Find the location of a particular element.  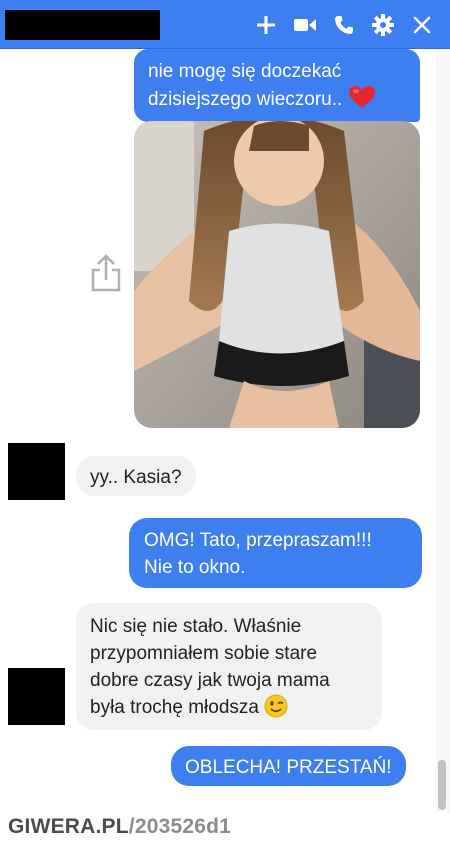

share-icon is located at coordinates (106, 273).